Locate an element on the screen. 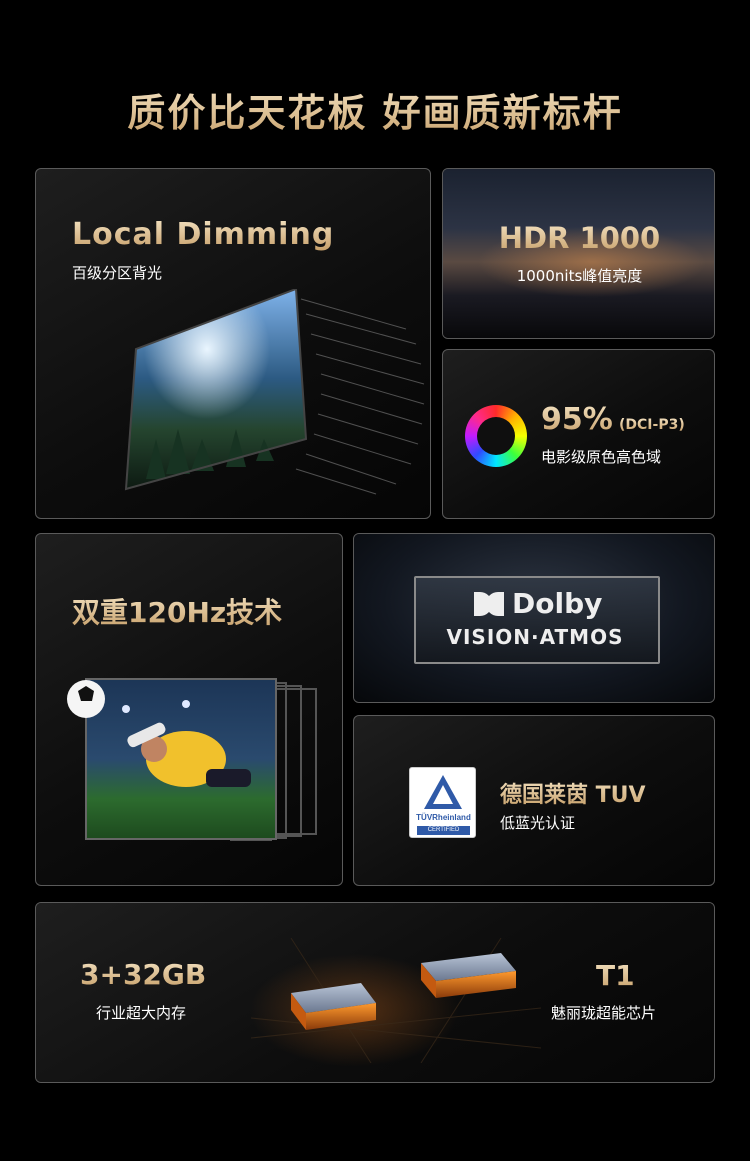 The height and width of the screenshot is (1161, 750). tuv-badge-certified: CERTIFIED is located at coordinates (443, 830).